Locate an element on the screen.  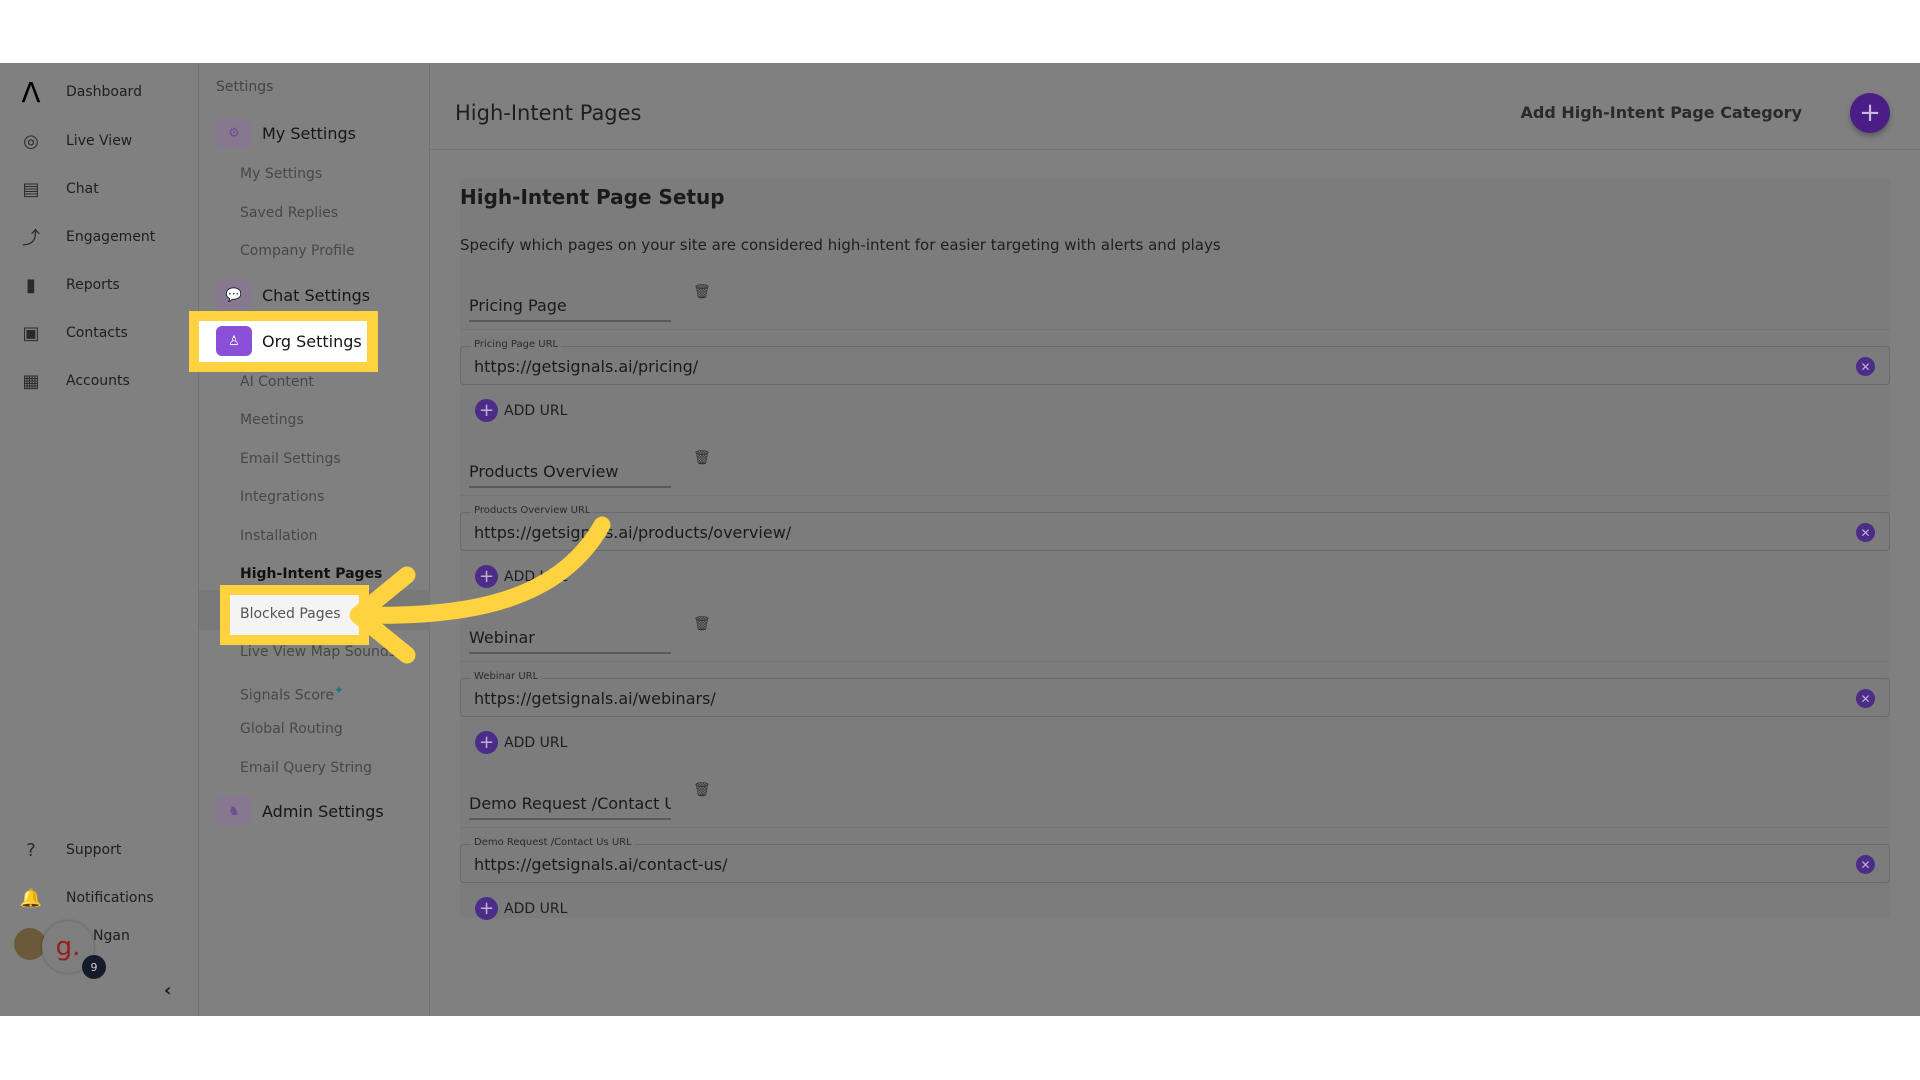
tutorial-arrow is located at coordinates (480, 590).